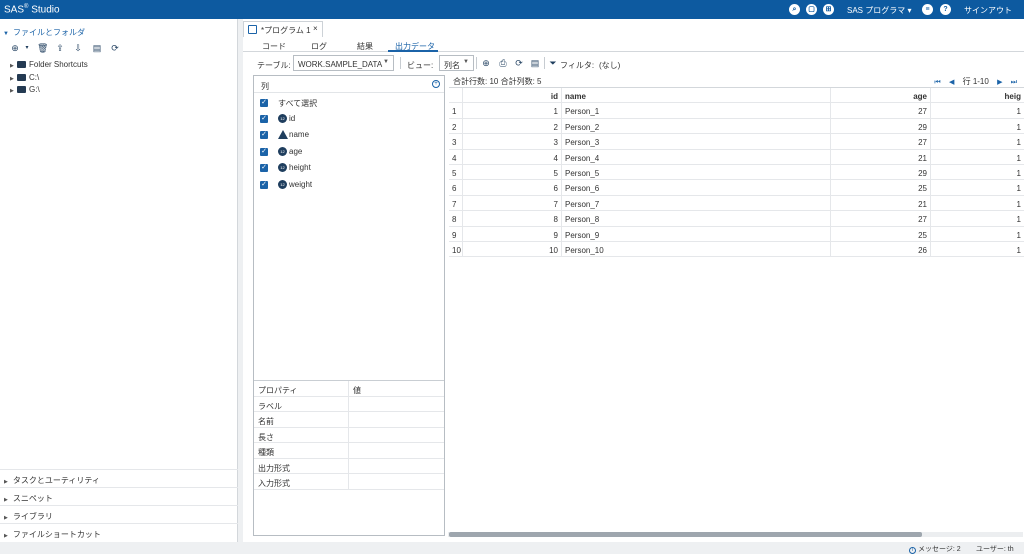  What do you see at coordinates (935, 549) in the screenshot?
I see `messages-indicator: i メッセージ: 2` at bounding box center [935, 549].